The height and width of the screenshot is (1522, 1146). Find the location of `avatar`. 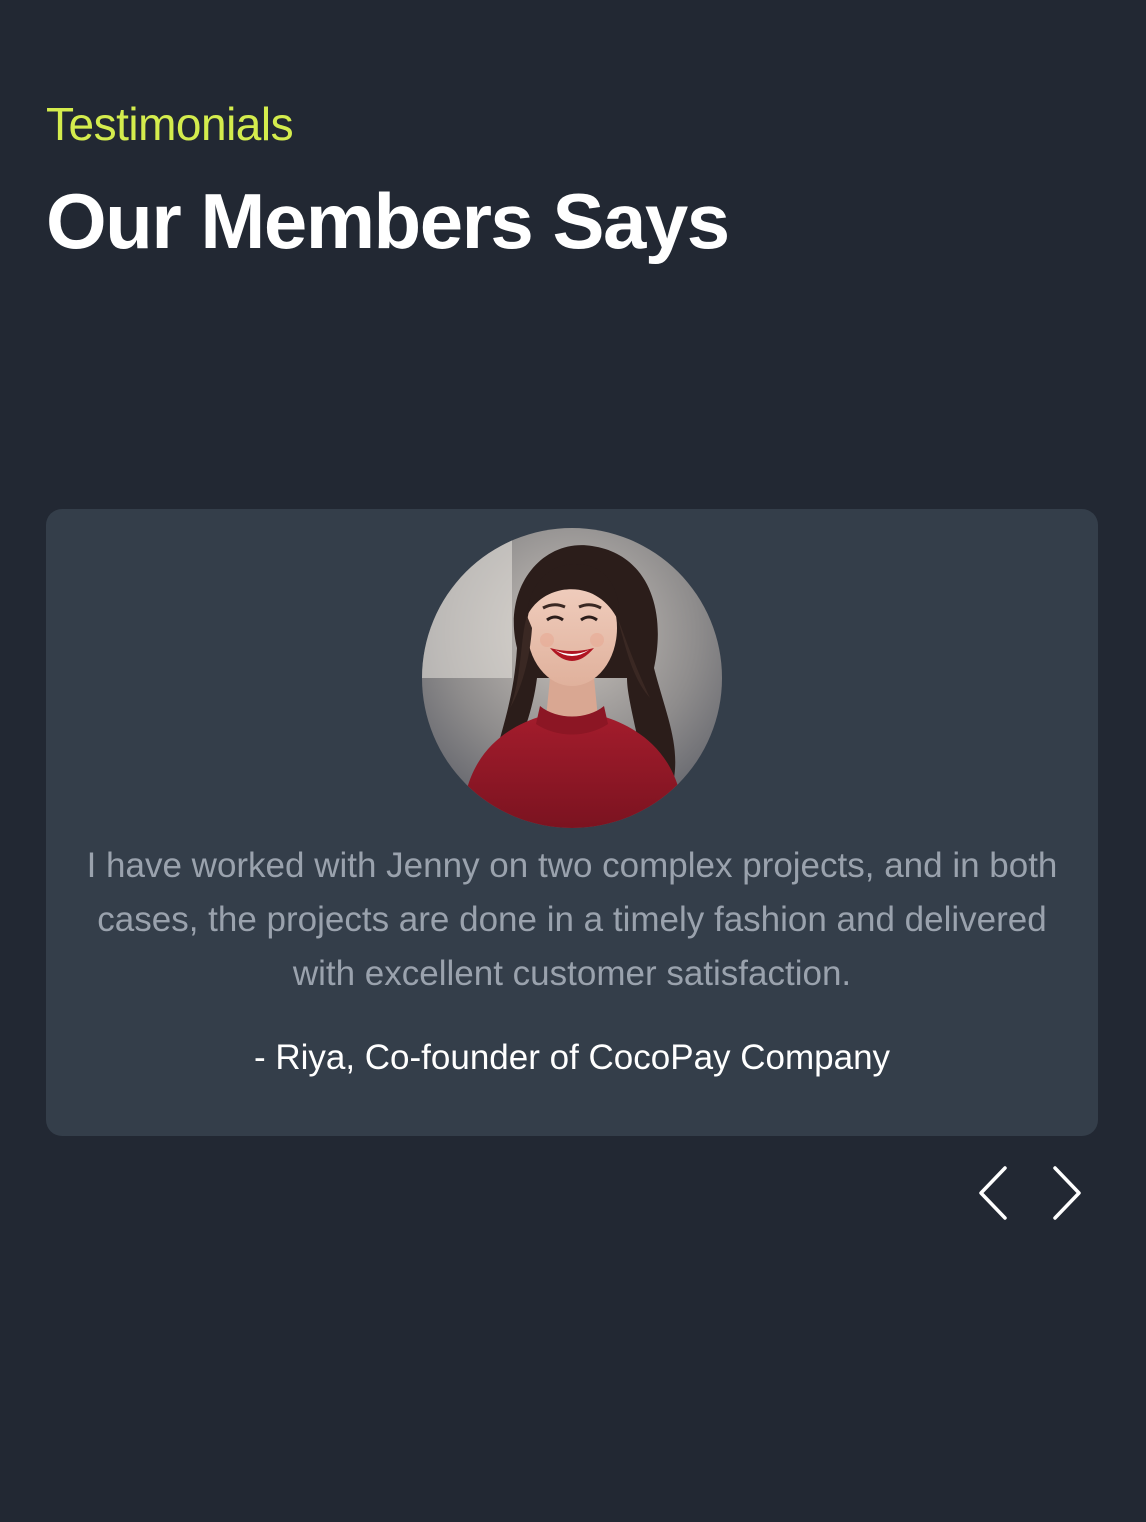

avatar is located at coordinates (572, 678).